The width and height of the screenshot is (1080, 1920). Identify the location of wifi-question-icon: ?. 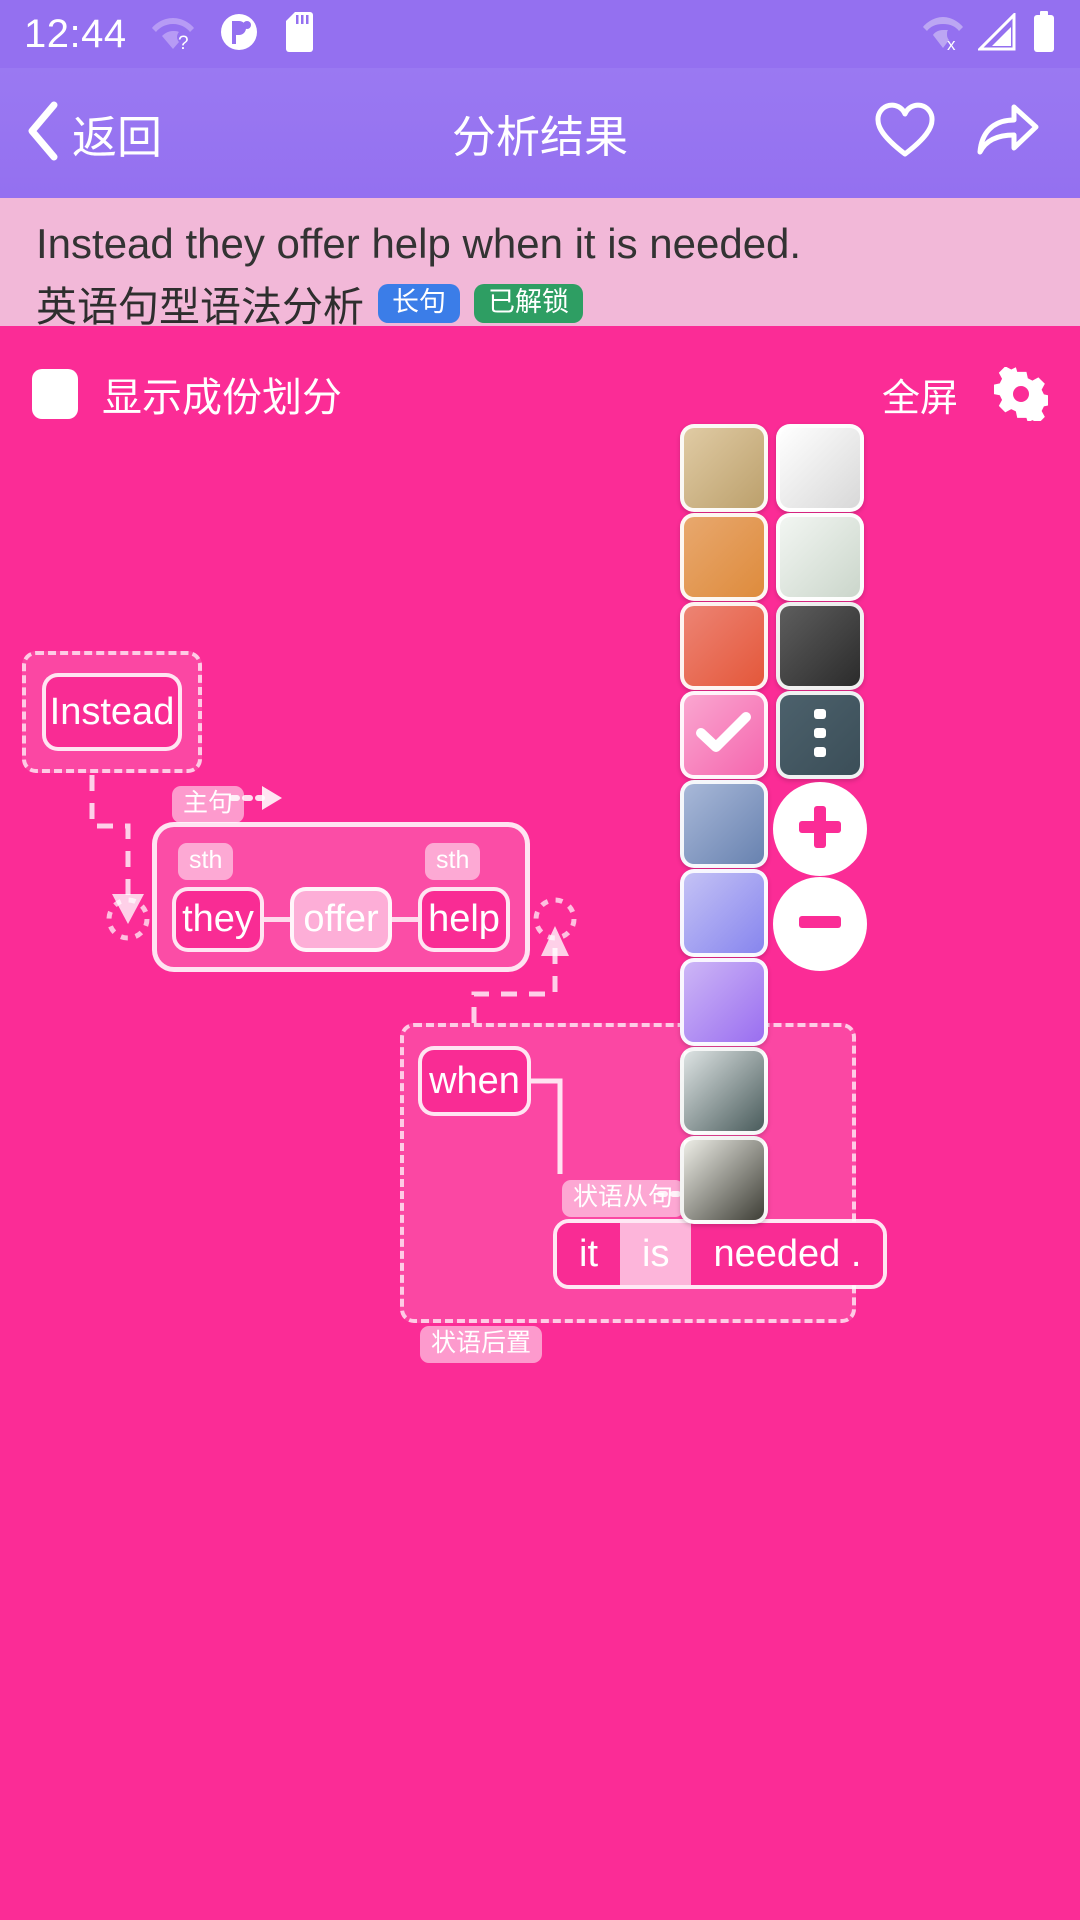
(173, 34).